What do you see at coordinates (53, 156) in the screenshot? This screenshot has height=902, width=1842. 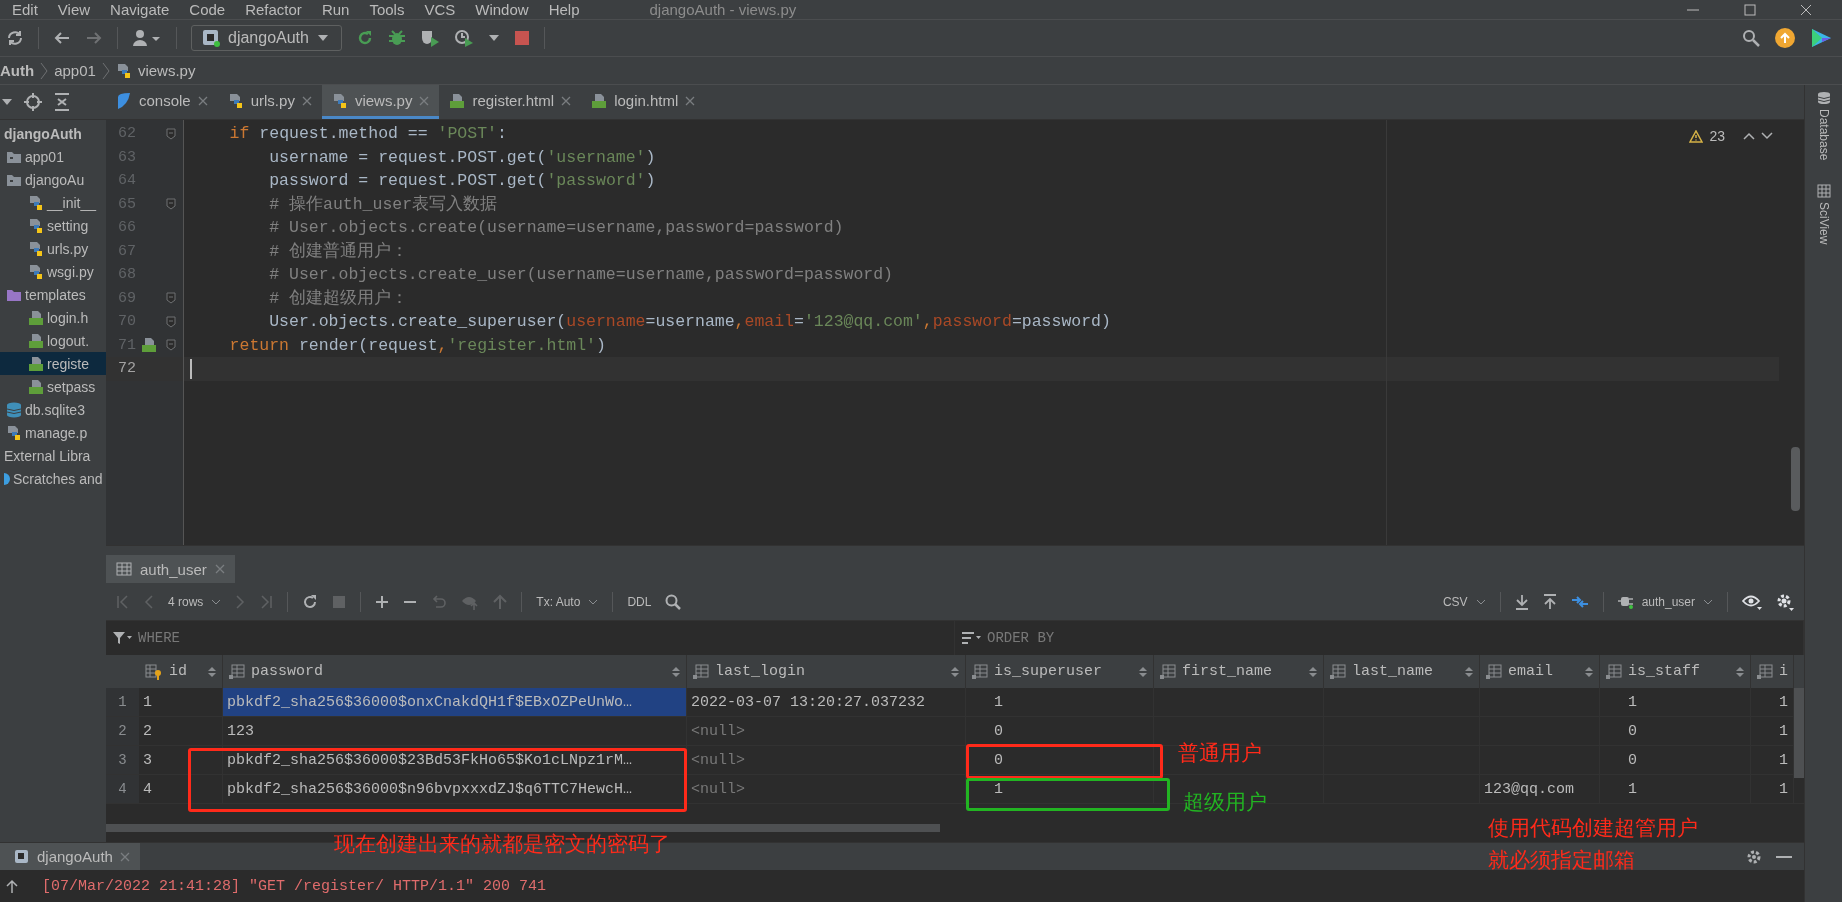 I see `tree-item: app01` at bounding box center [53, 156].